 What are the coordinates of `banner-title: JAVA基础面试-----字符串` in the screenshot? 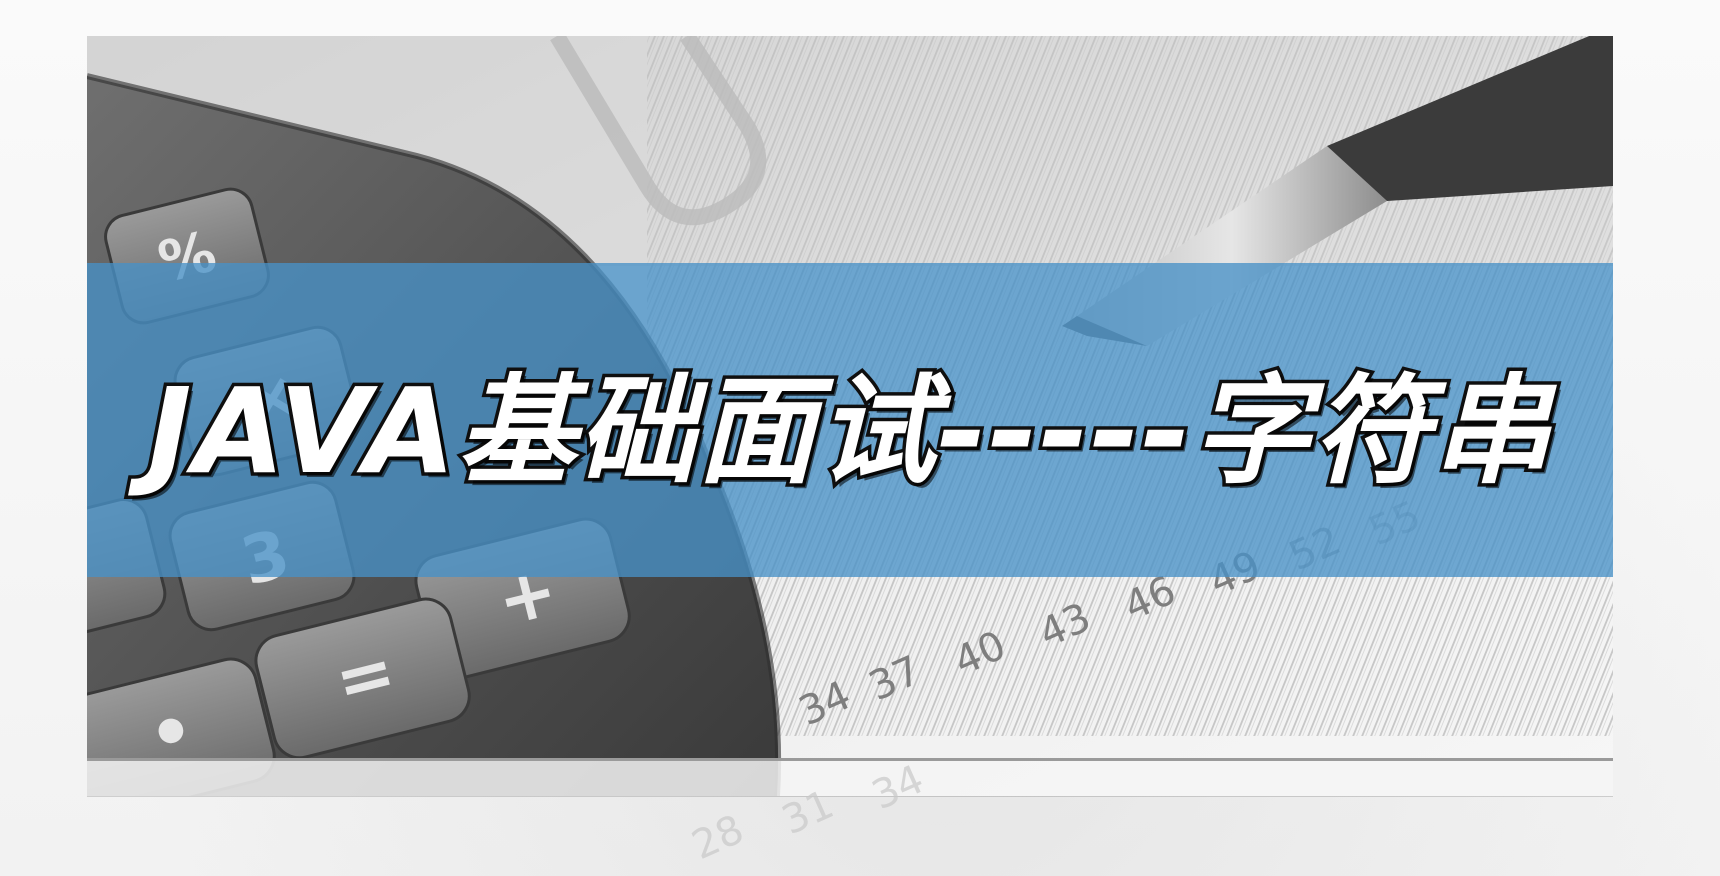 It's located at (849, 430).